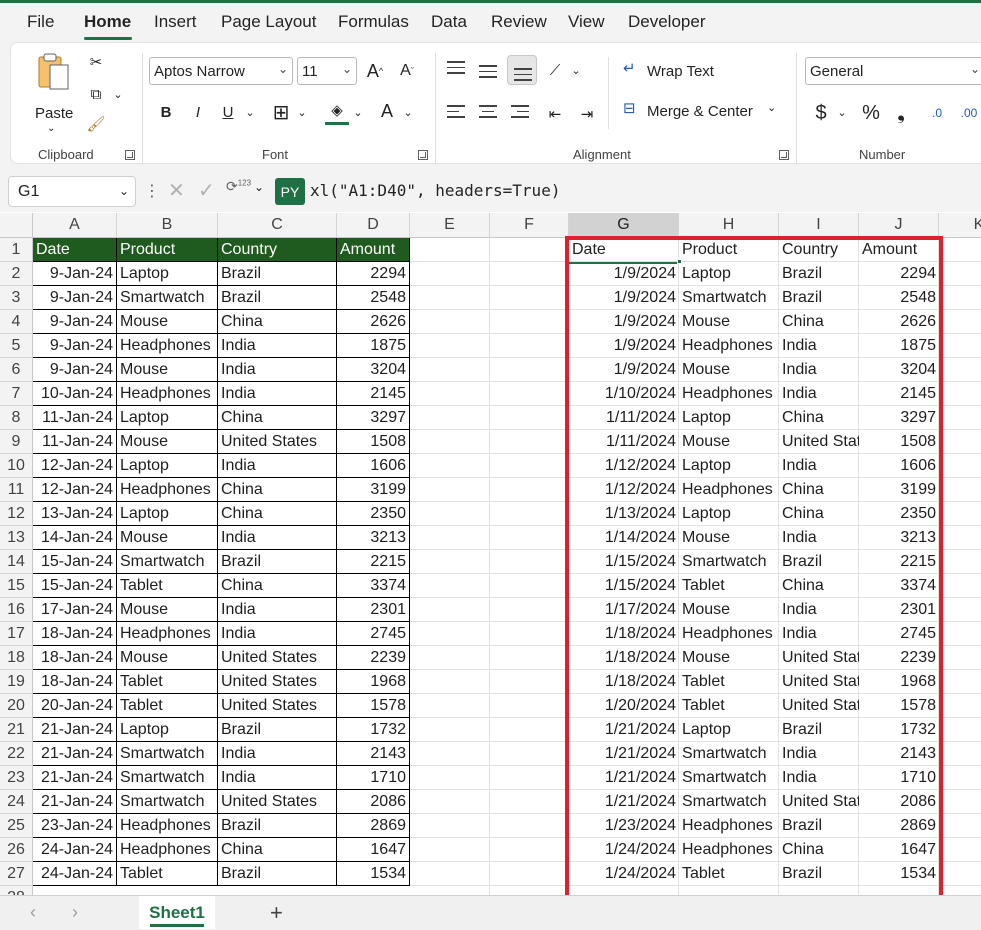  I want to click on more-options-icon: ⋮, so click(152, 191).